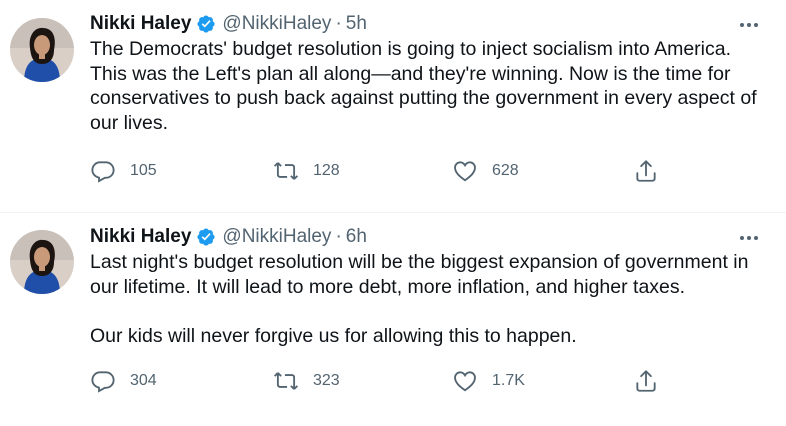 The height and width of the screenshot is (426, 786). Describe the element at coordinates (508, 380) in the screenshot. I see `like-count: 1.7K` at that location.